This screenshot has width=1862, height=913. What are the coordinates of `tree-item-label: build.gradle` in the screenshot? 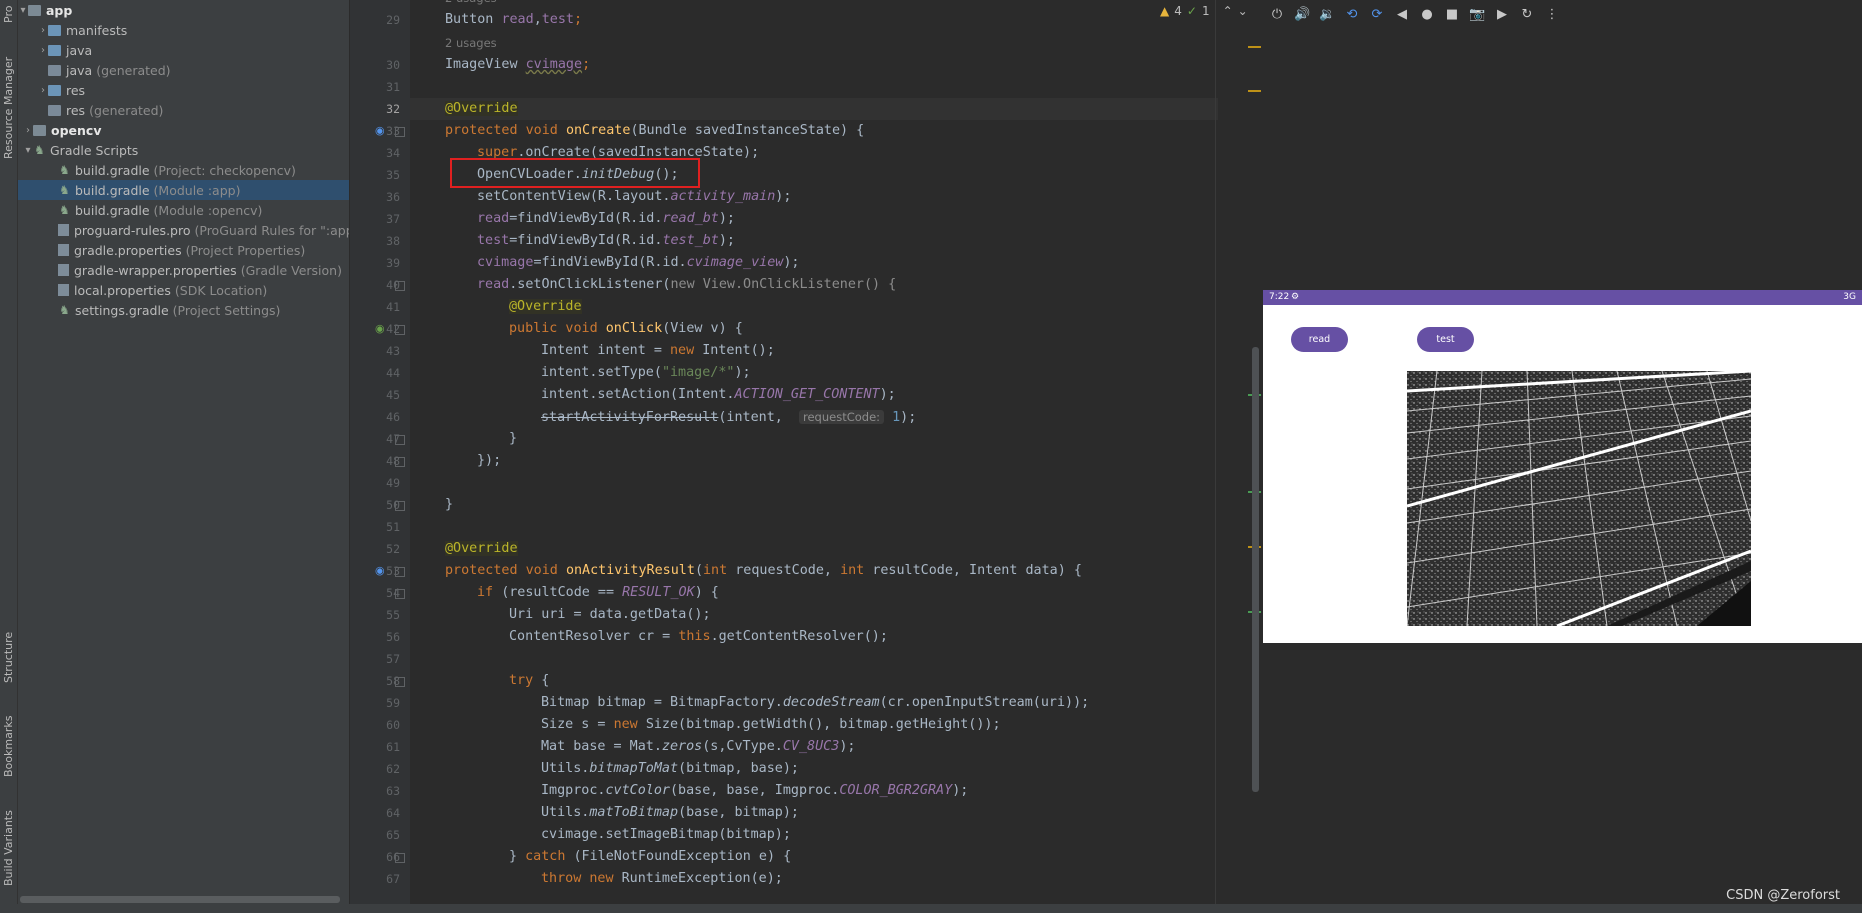 It's located at (112, 210).